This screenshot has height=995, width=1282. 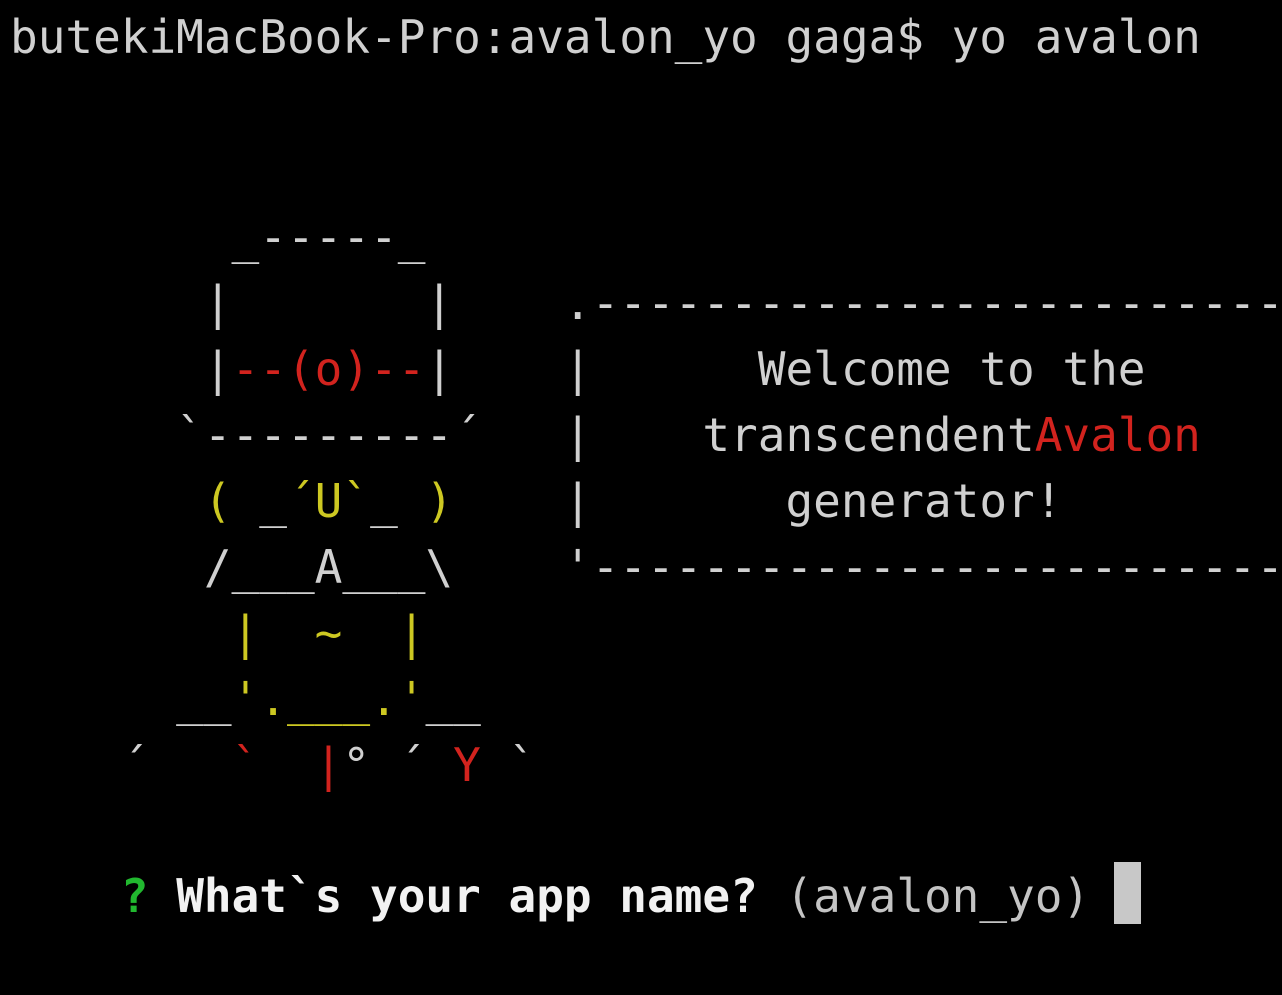 What do you see at coordinates (245, 663) in the screenshot?
I see `ascii-art-line: __'.___.'__` at bounding box center [245, 663].